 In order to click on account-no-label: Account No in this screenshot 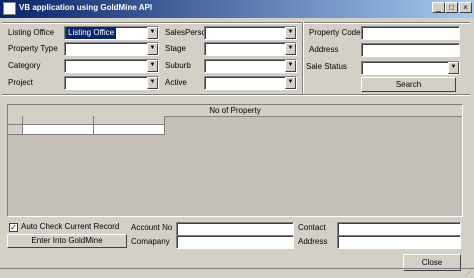, I will do `click(152, 227)`.